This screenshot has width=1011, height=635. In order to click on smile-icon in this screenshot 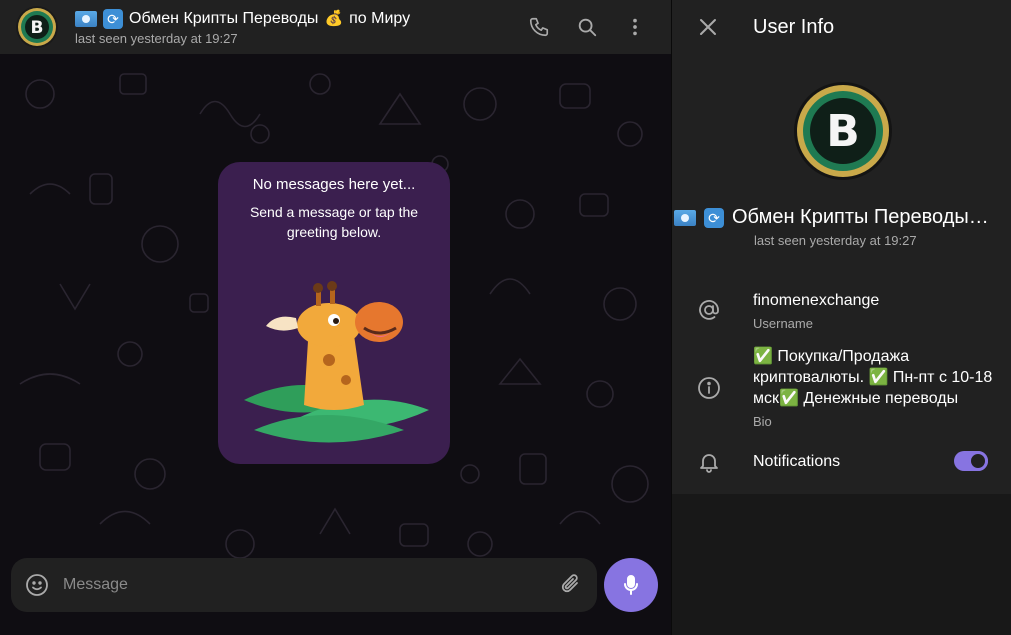, I will do `click(37, 585)`.